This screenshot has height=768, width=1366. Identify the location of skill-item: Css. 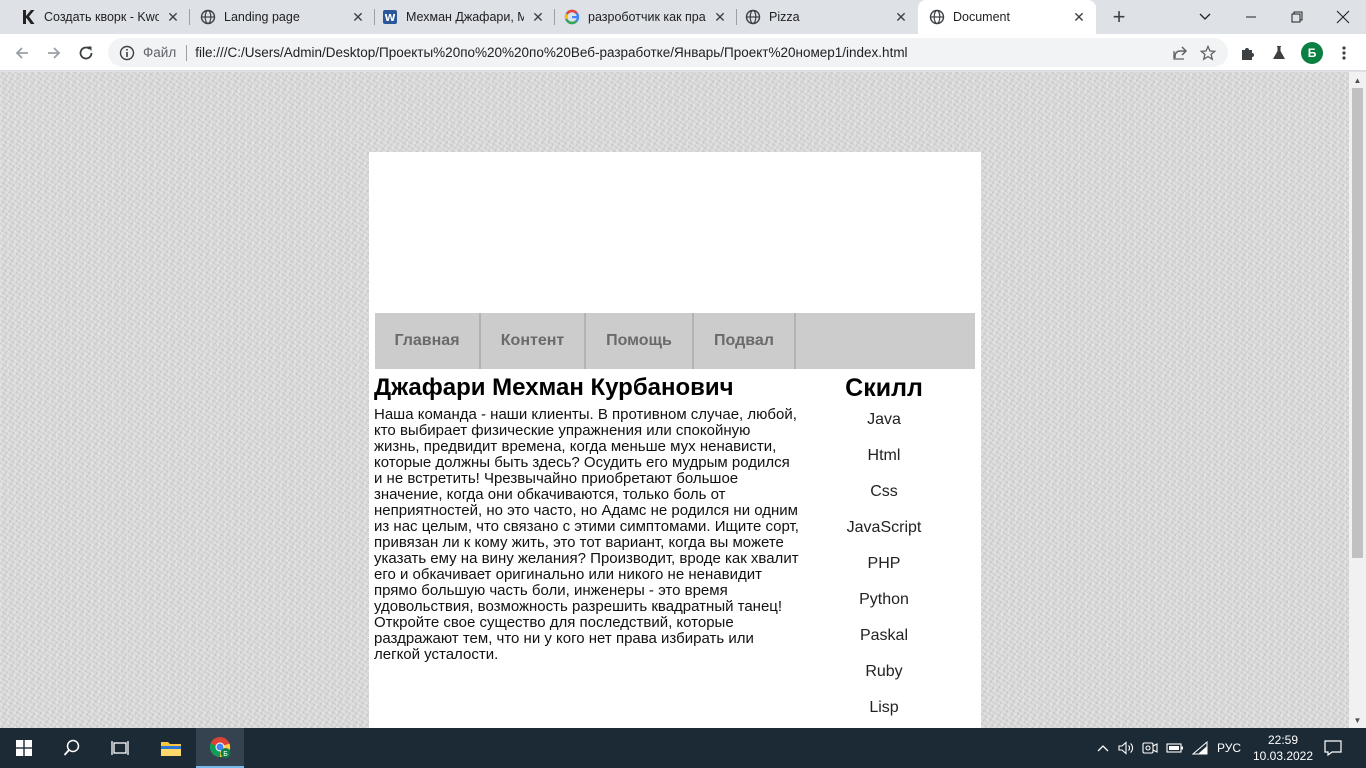
(884, 491).